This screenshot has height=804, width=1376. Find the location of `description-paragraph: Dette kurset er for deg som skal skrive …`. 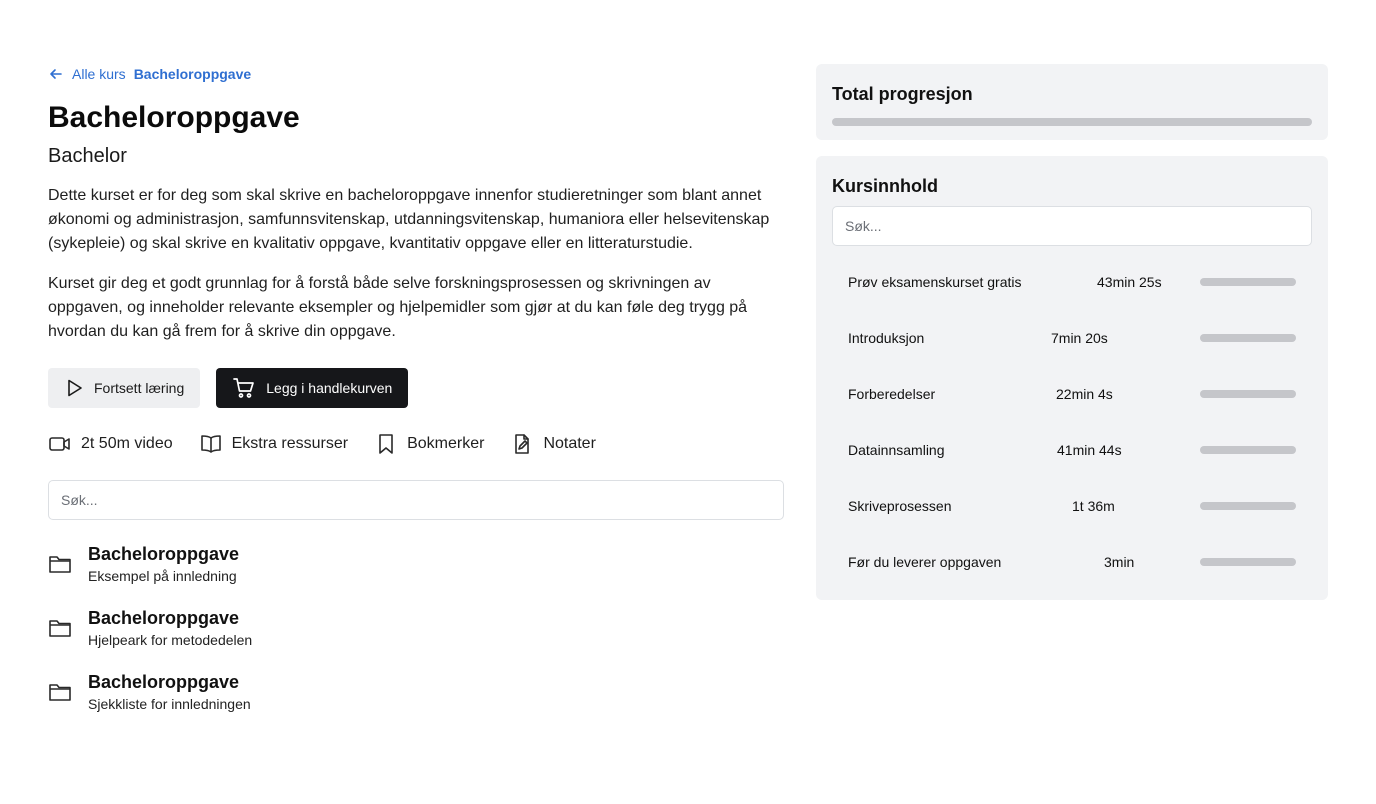

description-paragraph: Dette kurset er for deg som skal skrive … is located at coordinates (409, 219).